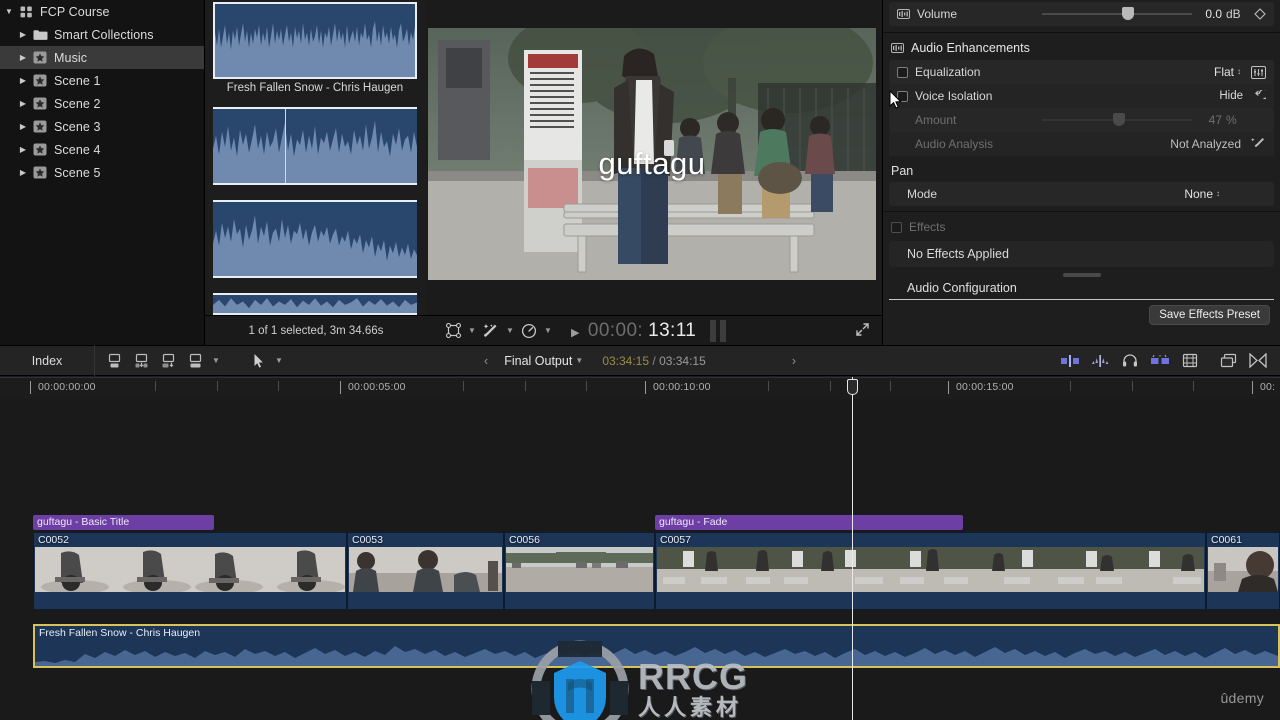 Image resolution: width=1280 pixels, height=720 pixels. I want to click on voice-isolation-hide-button: Hide, so click(1231, 96).